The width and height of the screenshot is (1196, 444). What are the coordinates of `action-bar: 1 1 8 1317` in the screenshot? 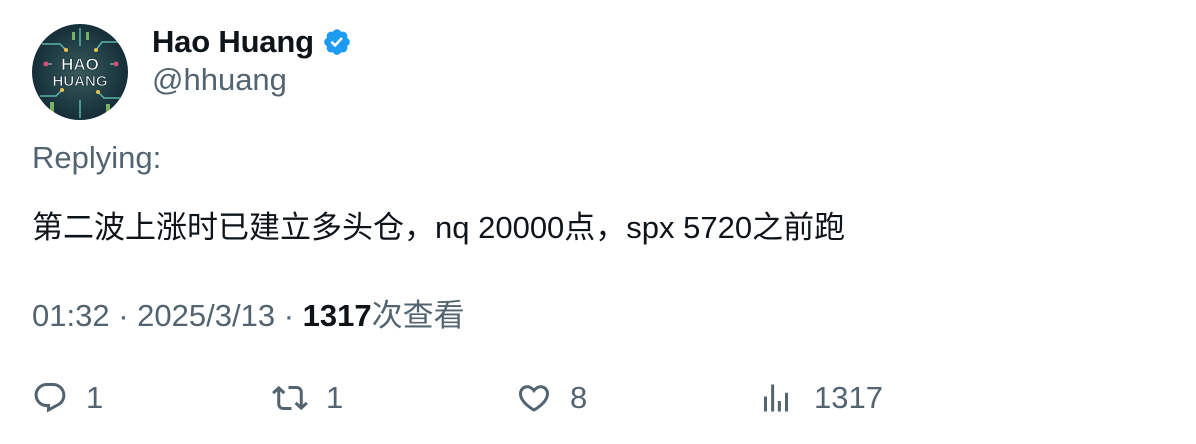 It's located at (602, 398).